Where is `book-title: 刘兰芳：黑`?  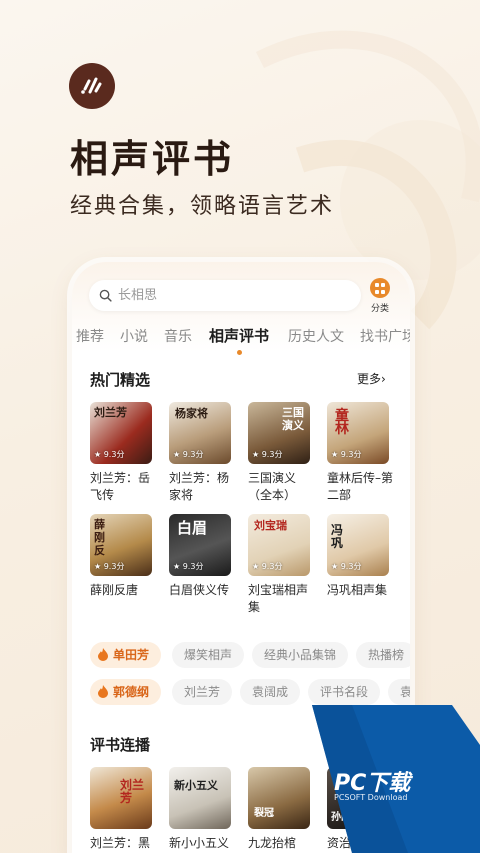
book-title: 刘兰芳：黑 is located at coordinates (120, 843).